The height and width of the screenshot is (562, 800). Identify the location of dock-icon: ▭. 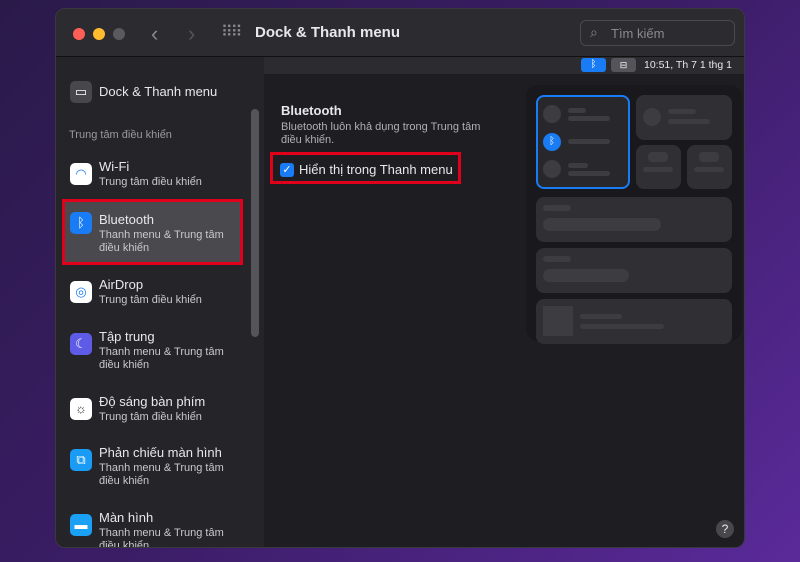
(81, 92).